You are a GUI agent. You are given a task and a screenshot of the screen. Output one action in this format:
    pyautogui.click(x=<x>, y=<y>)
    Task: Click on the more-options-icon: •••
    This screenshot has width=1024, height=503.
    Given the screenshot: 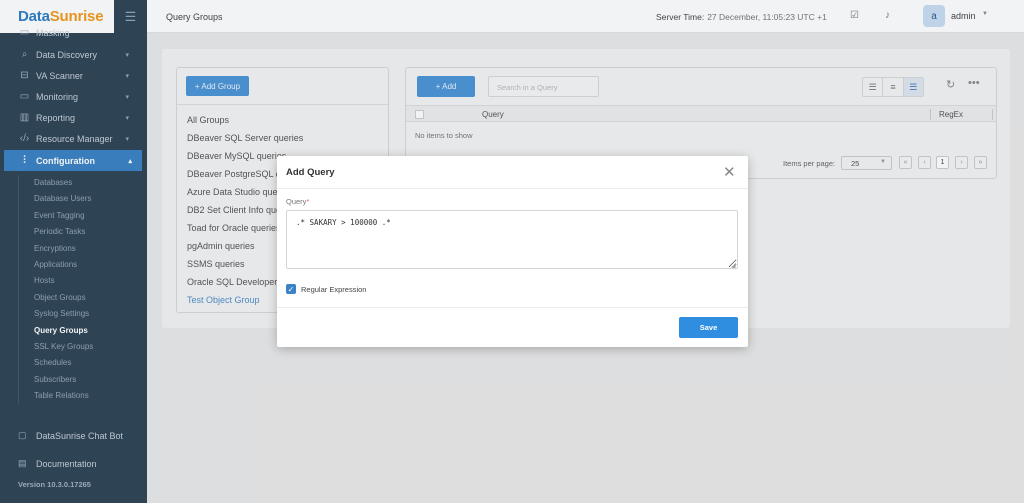 What is the action you would take?
    pyautogui.click(x=974, y=83)
    